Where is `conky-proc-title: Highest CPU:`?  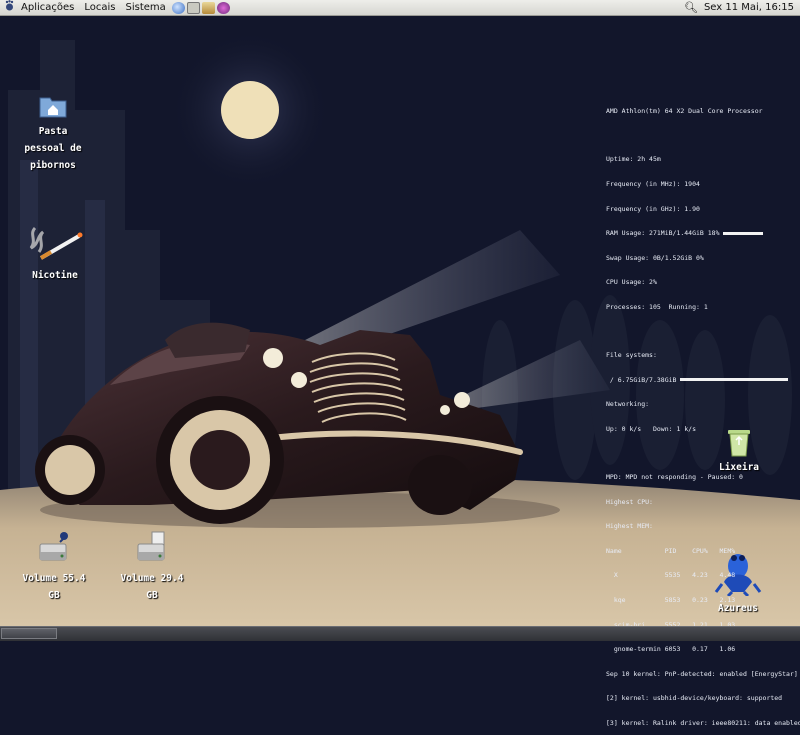 conky-proc-title: Highest CPU: is located at coordinates (629, 501).